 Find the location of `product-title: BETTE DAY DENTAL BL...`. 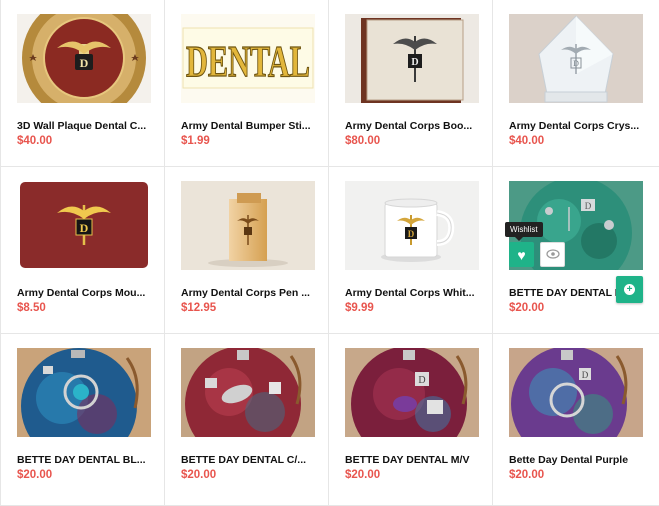

product-title: BETTE DAY DENTAL BL... is located at coordinates (87, 460).